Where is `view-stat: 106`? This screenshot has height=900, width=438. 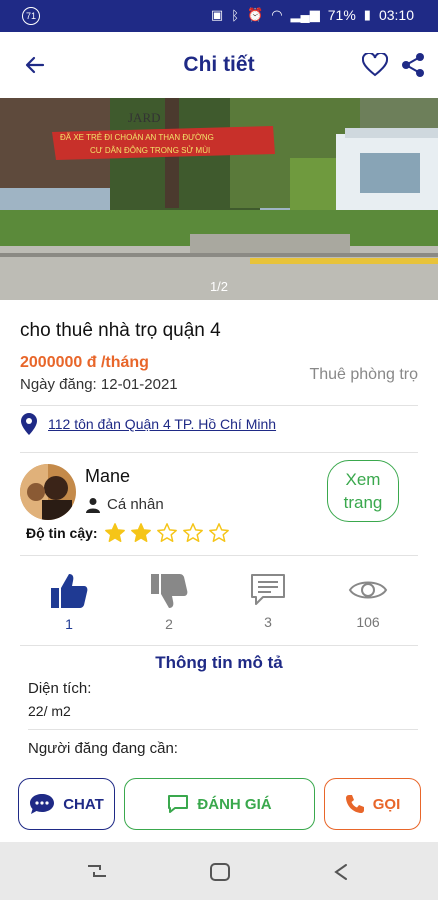
view-stat: 106 is located at coordinates (368, 601).